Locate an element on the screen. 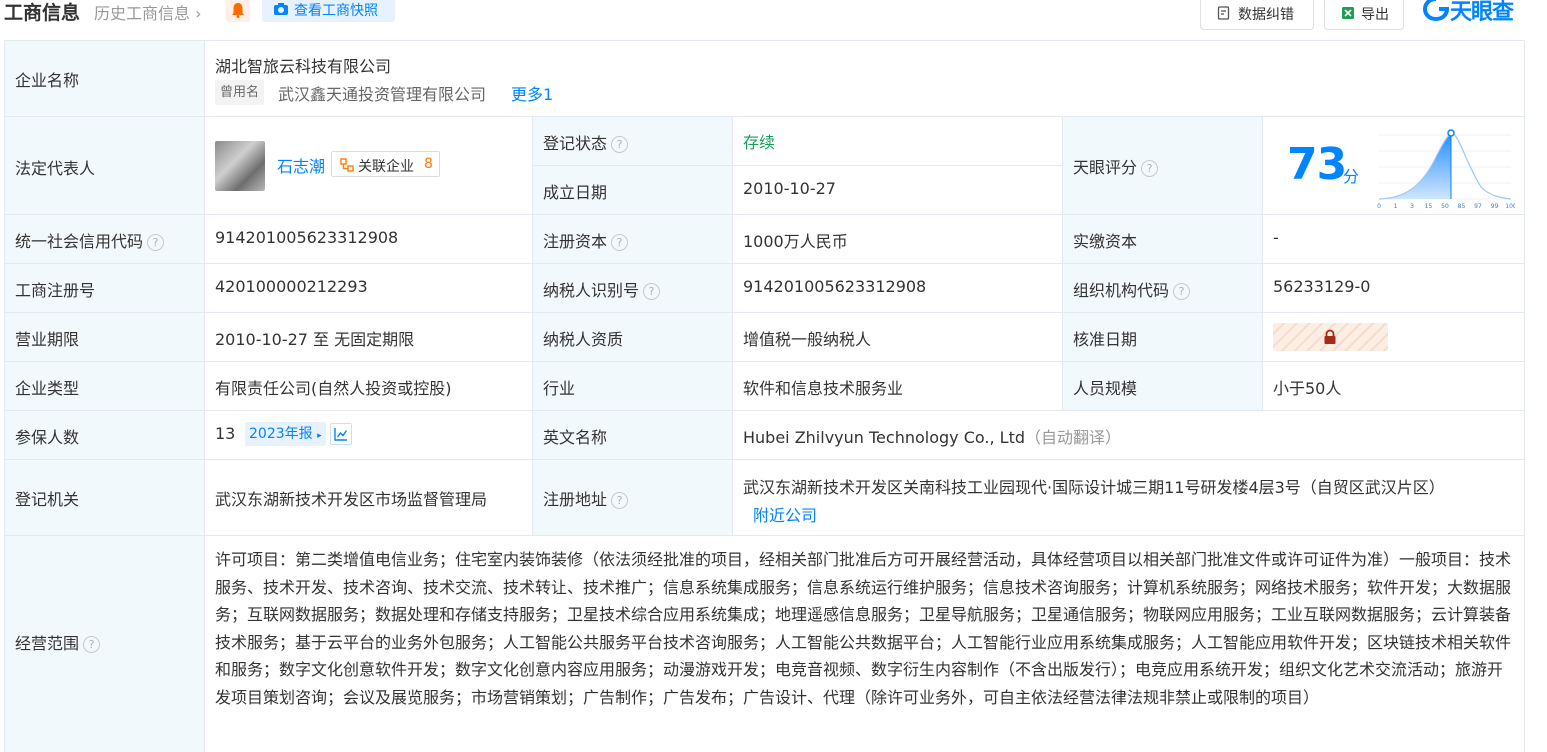  legal-rep-cell: 石志潮 关联企业 8 is located at coordinates (369, 166).